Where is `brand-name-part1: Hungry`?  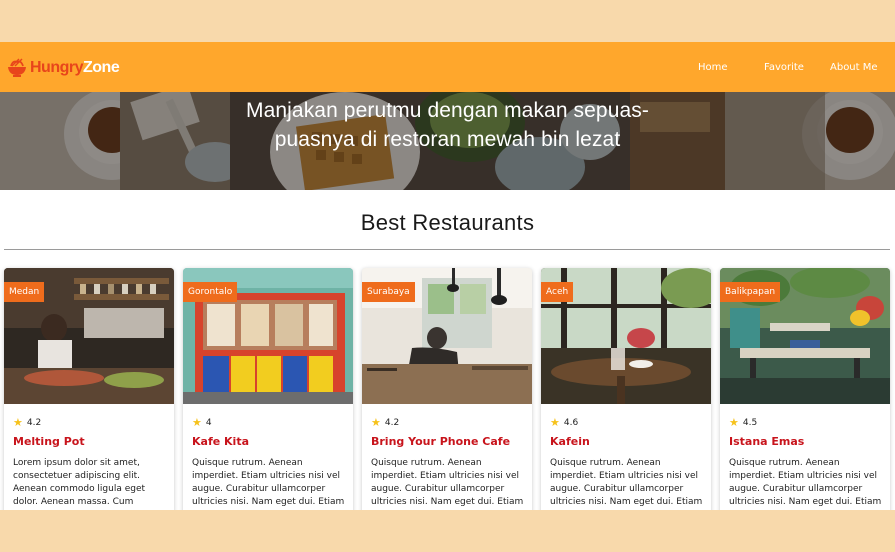
brand-name-part1: Hungry is located at coordinates (57, 67).